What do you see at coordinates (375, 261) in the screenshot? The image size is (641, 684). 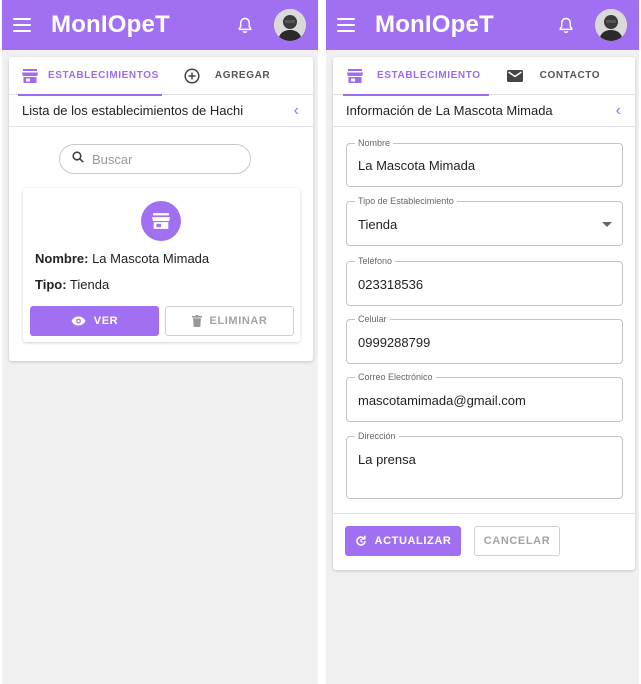 I see `field-label: Teléfono` at bounding box center [375, 261].